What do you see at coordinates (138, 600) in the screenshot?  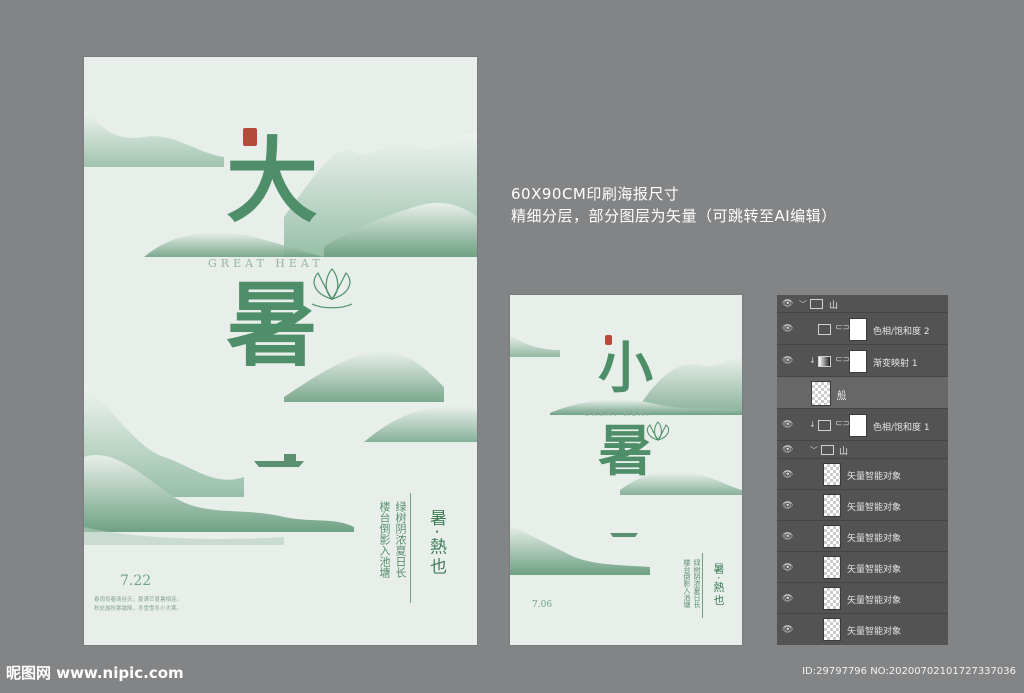 I see `fine-print-line-1: 春雨惊春清谷天，夏满芒夏暑相连。` at bounding box center [138, 600].